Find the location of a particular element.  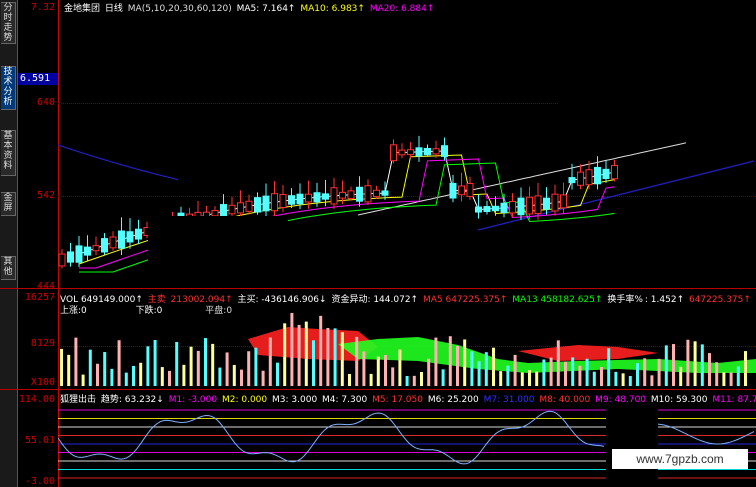

main-buy-value: 主买: -436146.906↓ is located at coordinates (282, 300).